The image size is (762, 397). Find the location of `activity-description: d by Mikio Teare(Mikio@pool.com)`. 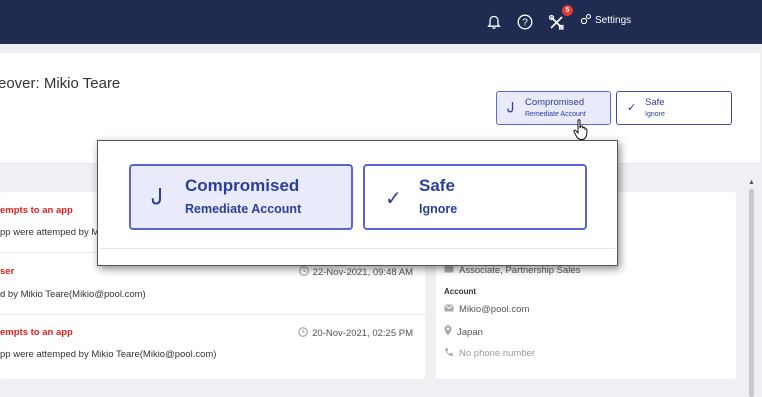

activity-description: d by Mikio Teare(Mikio@pool.com) is located at coordinates (73, 294).